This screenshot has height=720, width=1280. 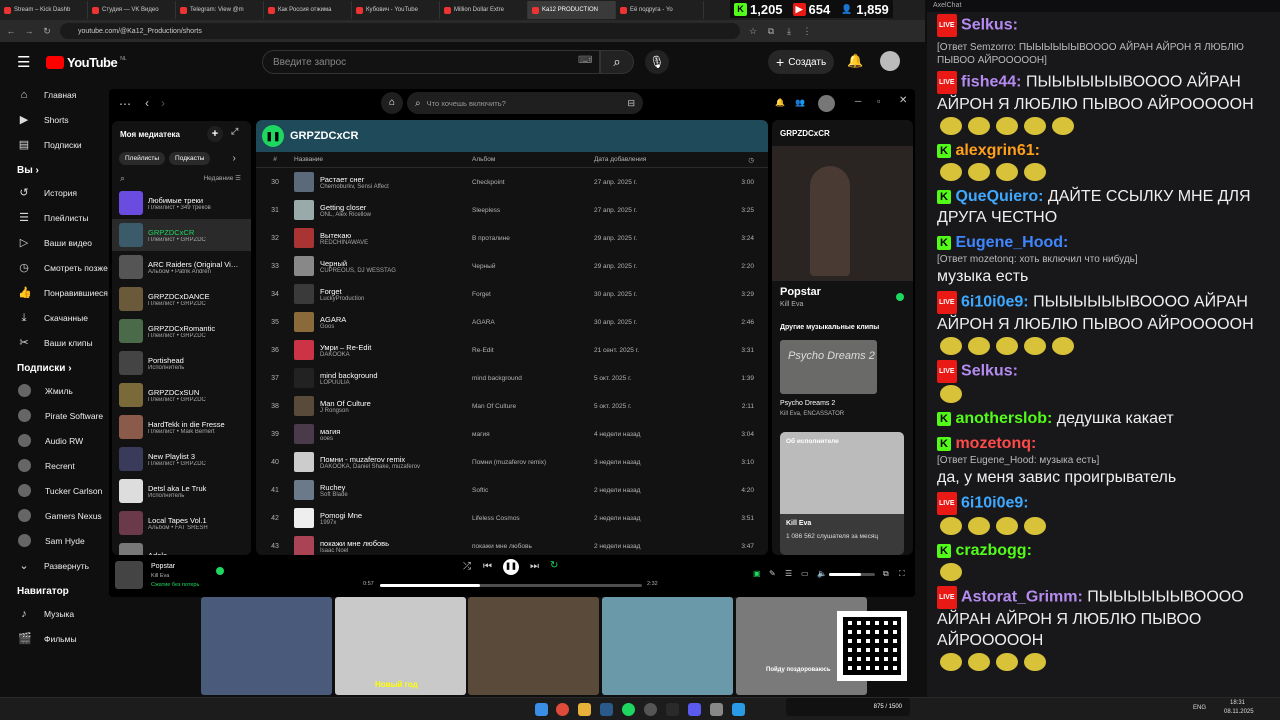 I want to click on track-title: AGARA, so click(x=396, y=319).